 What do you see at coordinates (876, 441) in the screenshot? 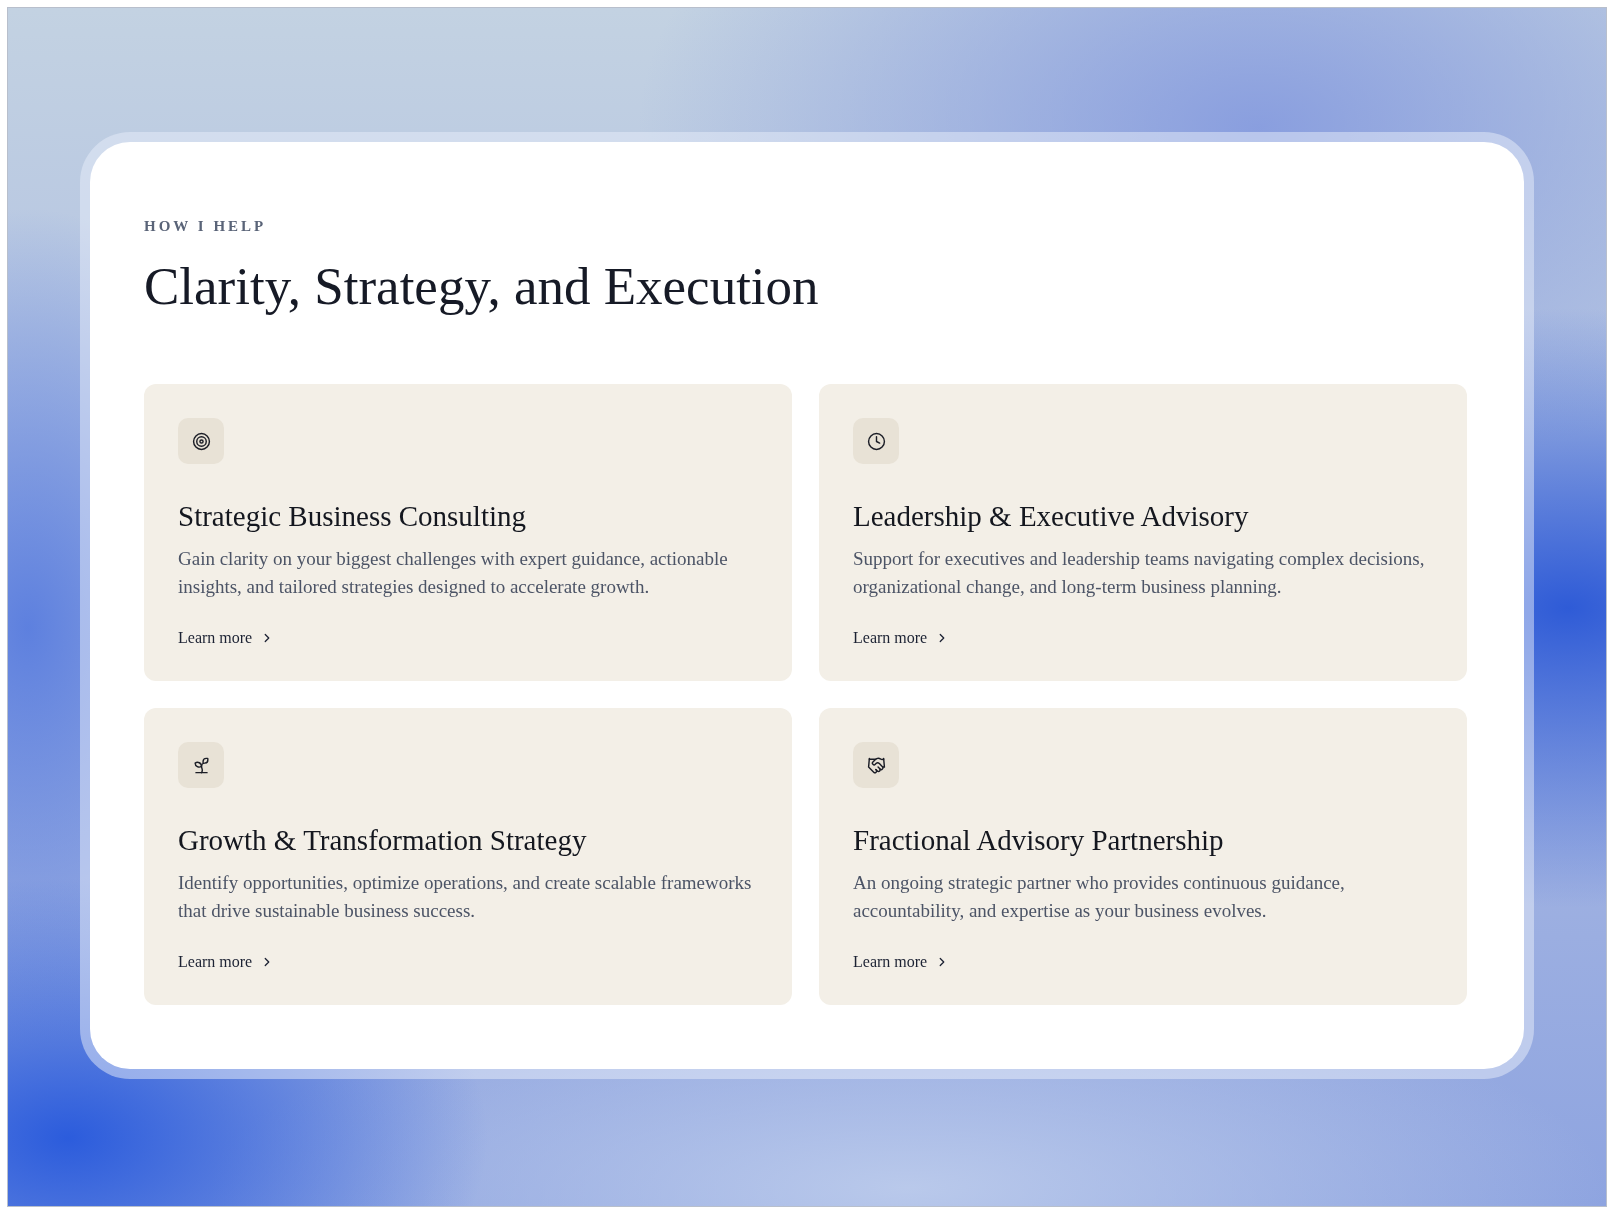
I see `clock-icon` at bounding box center [876, 441].